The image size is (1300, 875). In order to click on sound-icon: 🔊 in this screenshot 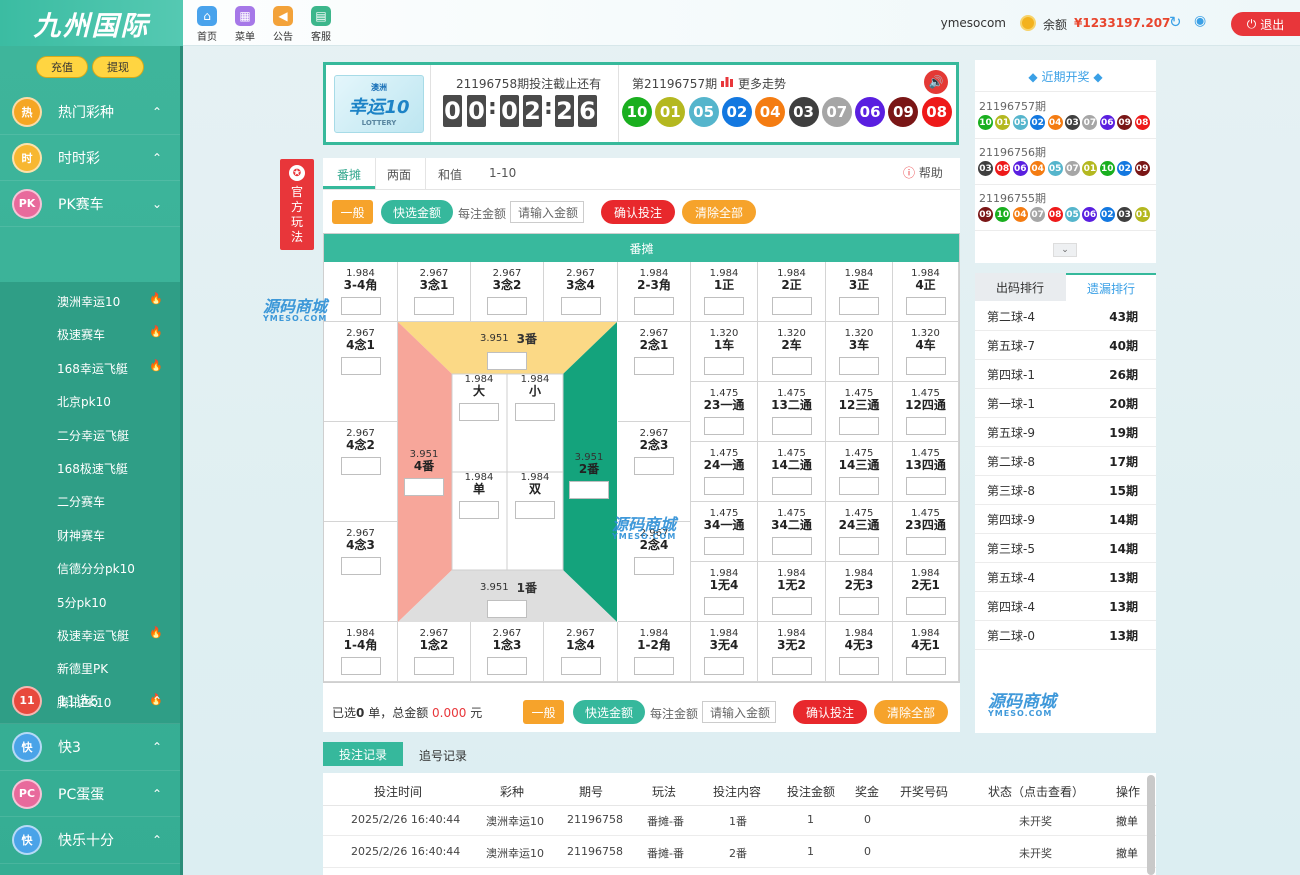, I will do `click(936, 82)`.